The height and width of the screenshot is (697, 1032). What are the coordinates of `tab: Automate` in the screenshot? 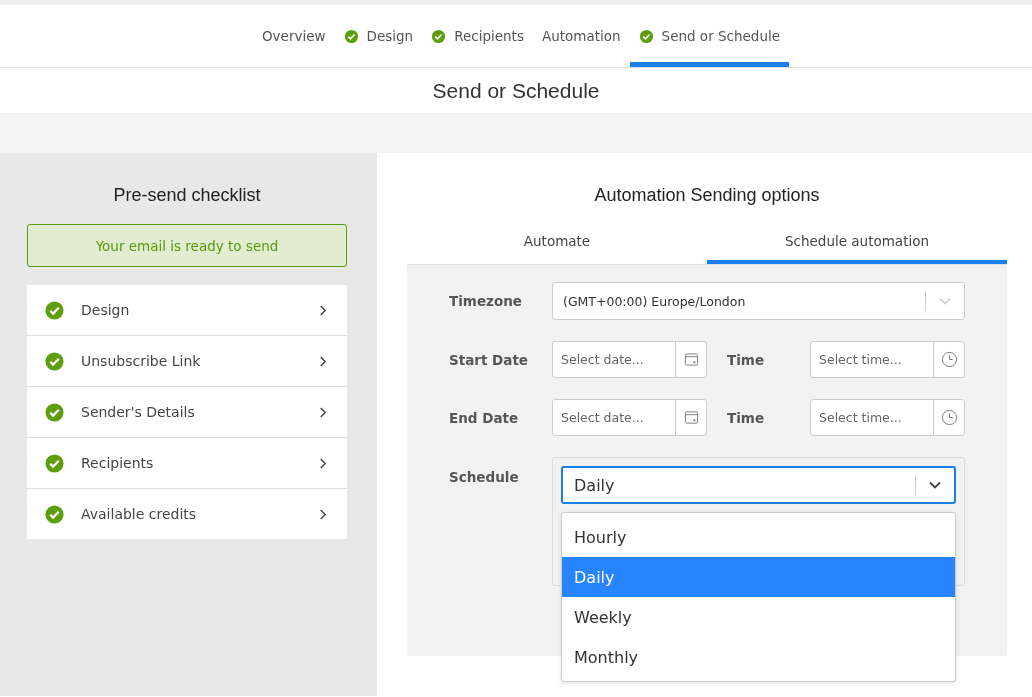 It's located at (557, 243).